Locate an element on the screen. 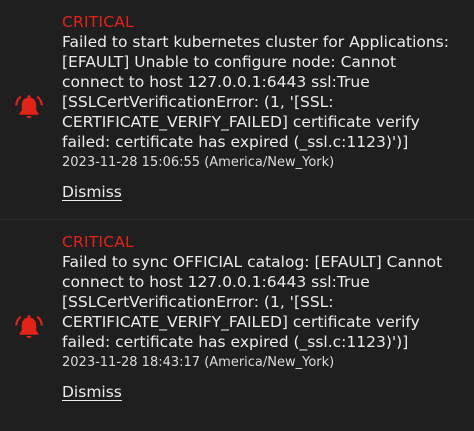 This screenshot has height=431, width=474. alert-timestamp: 2023-11-28 18:43:17 (America/New_York) is located at coordinates (198, 362).